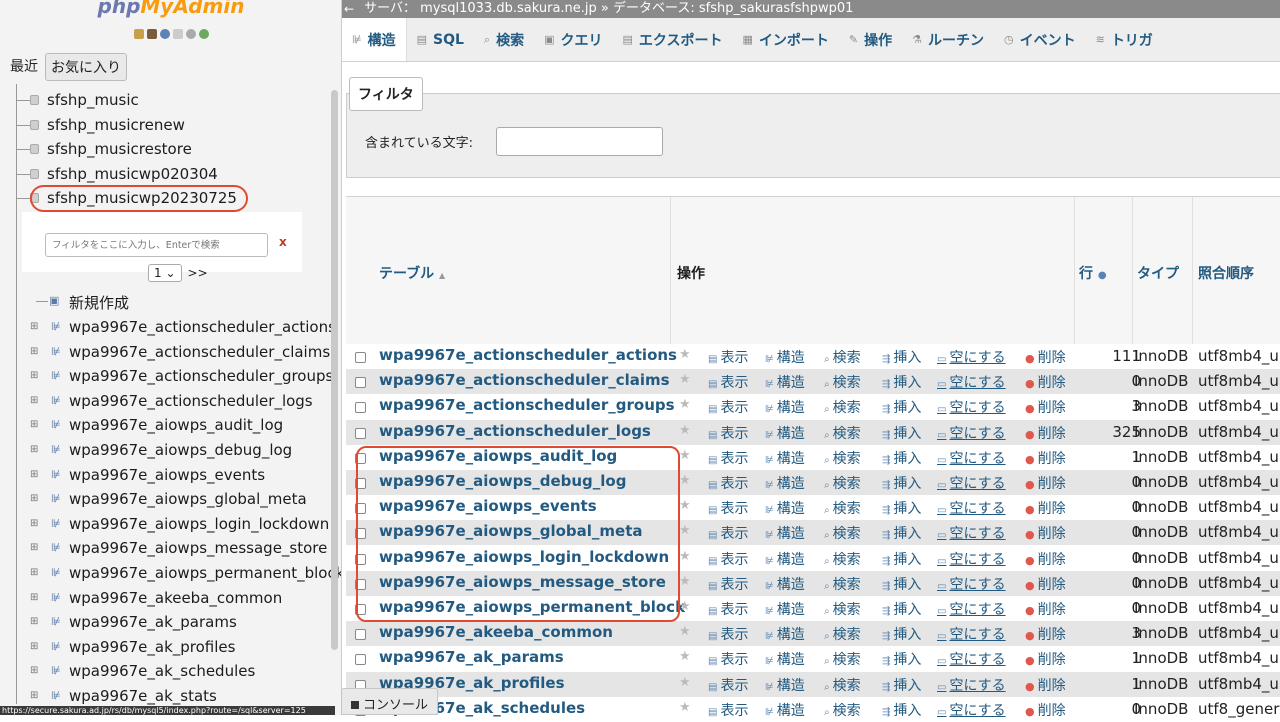 The image size is (1280, 722). Describe the element at coordinates (579, 141) in the screenshot. I see `contains-input` at that location.